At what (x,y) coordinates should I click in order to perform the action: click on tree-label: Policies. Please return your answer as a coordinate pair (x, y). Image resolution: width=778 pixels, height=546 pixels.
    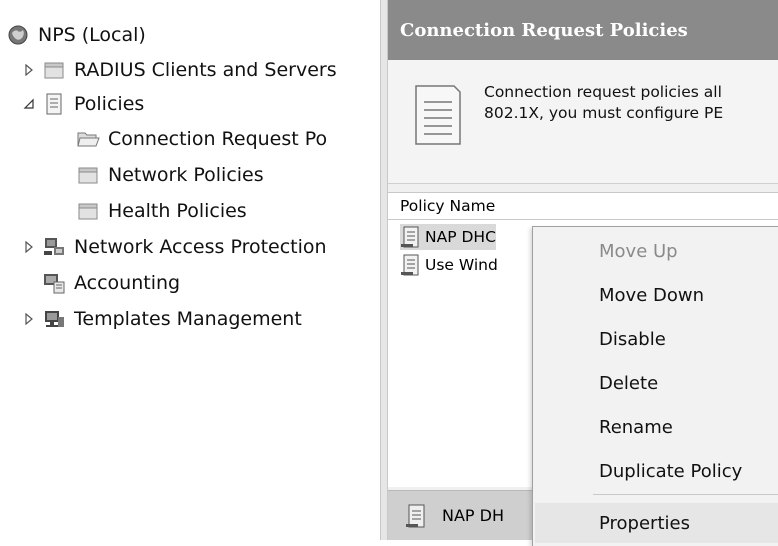
    Looking at the image, I should click on (109, 104).